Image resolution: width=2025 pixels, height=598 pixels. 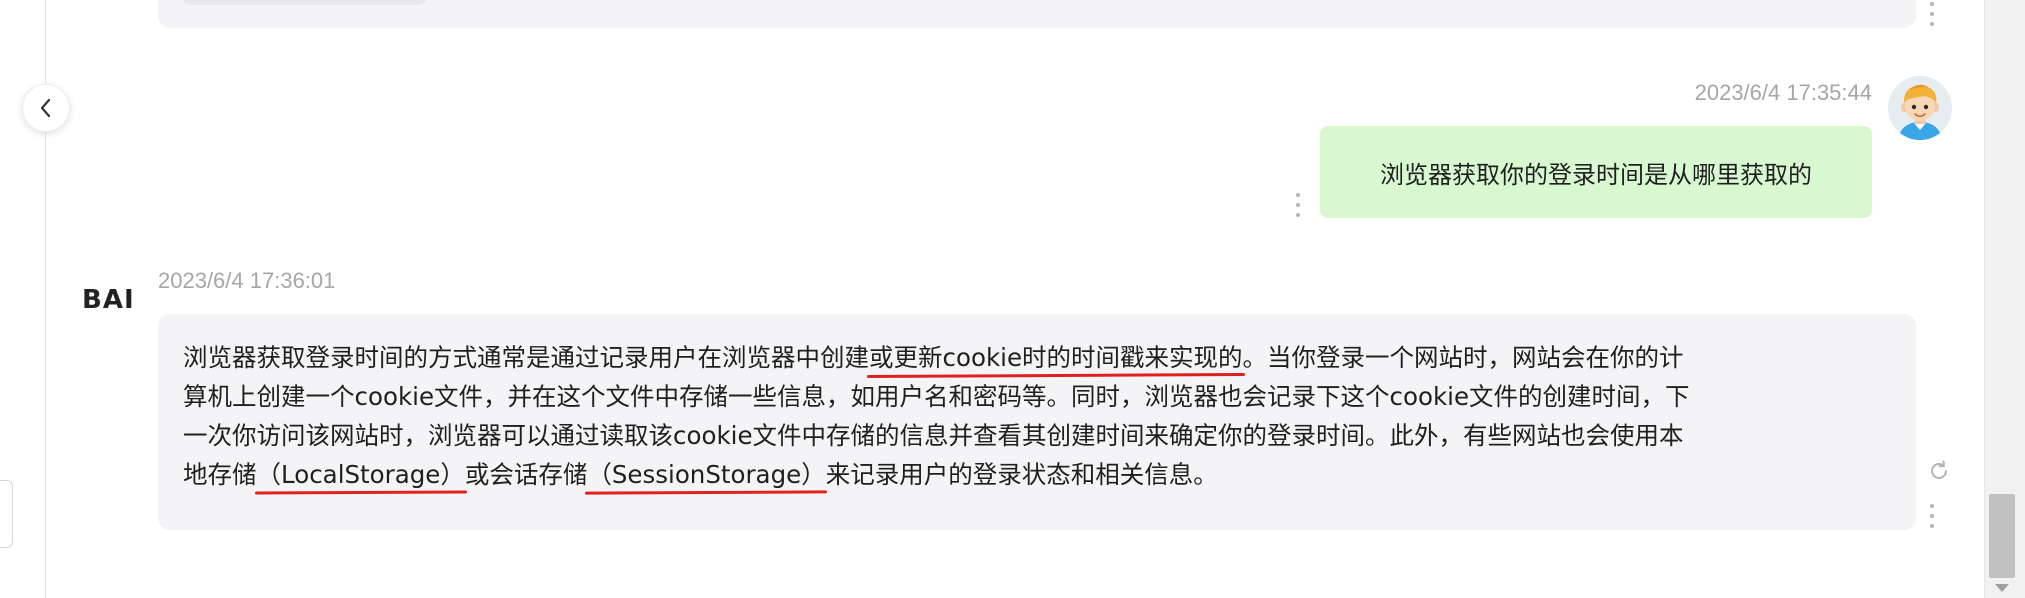 What do you see at coordinates (1932, 14) in the screenshot?
I see `previous-message-menu-icon` at bounding box center [1932, 14].